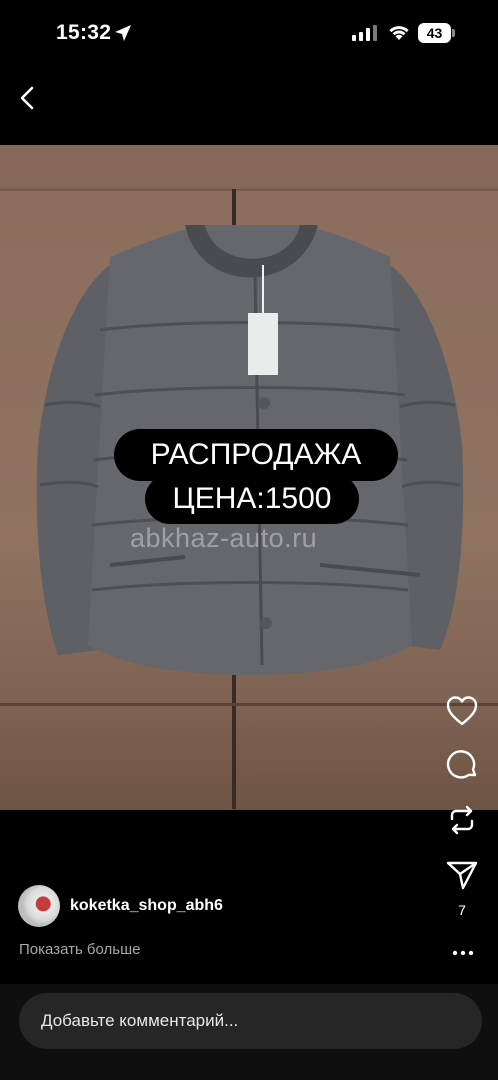 Image resolution: width=498 pixels, height=1080 pixels. I want to click on comment-icon, so click(462, 765).